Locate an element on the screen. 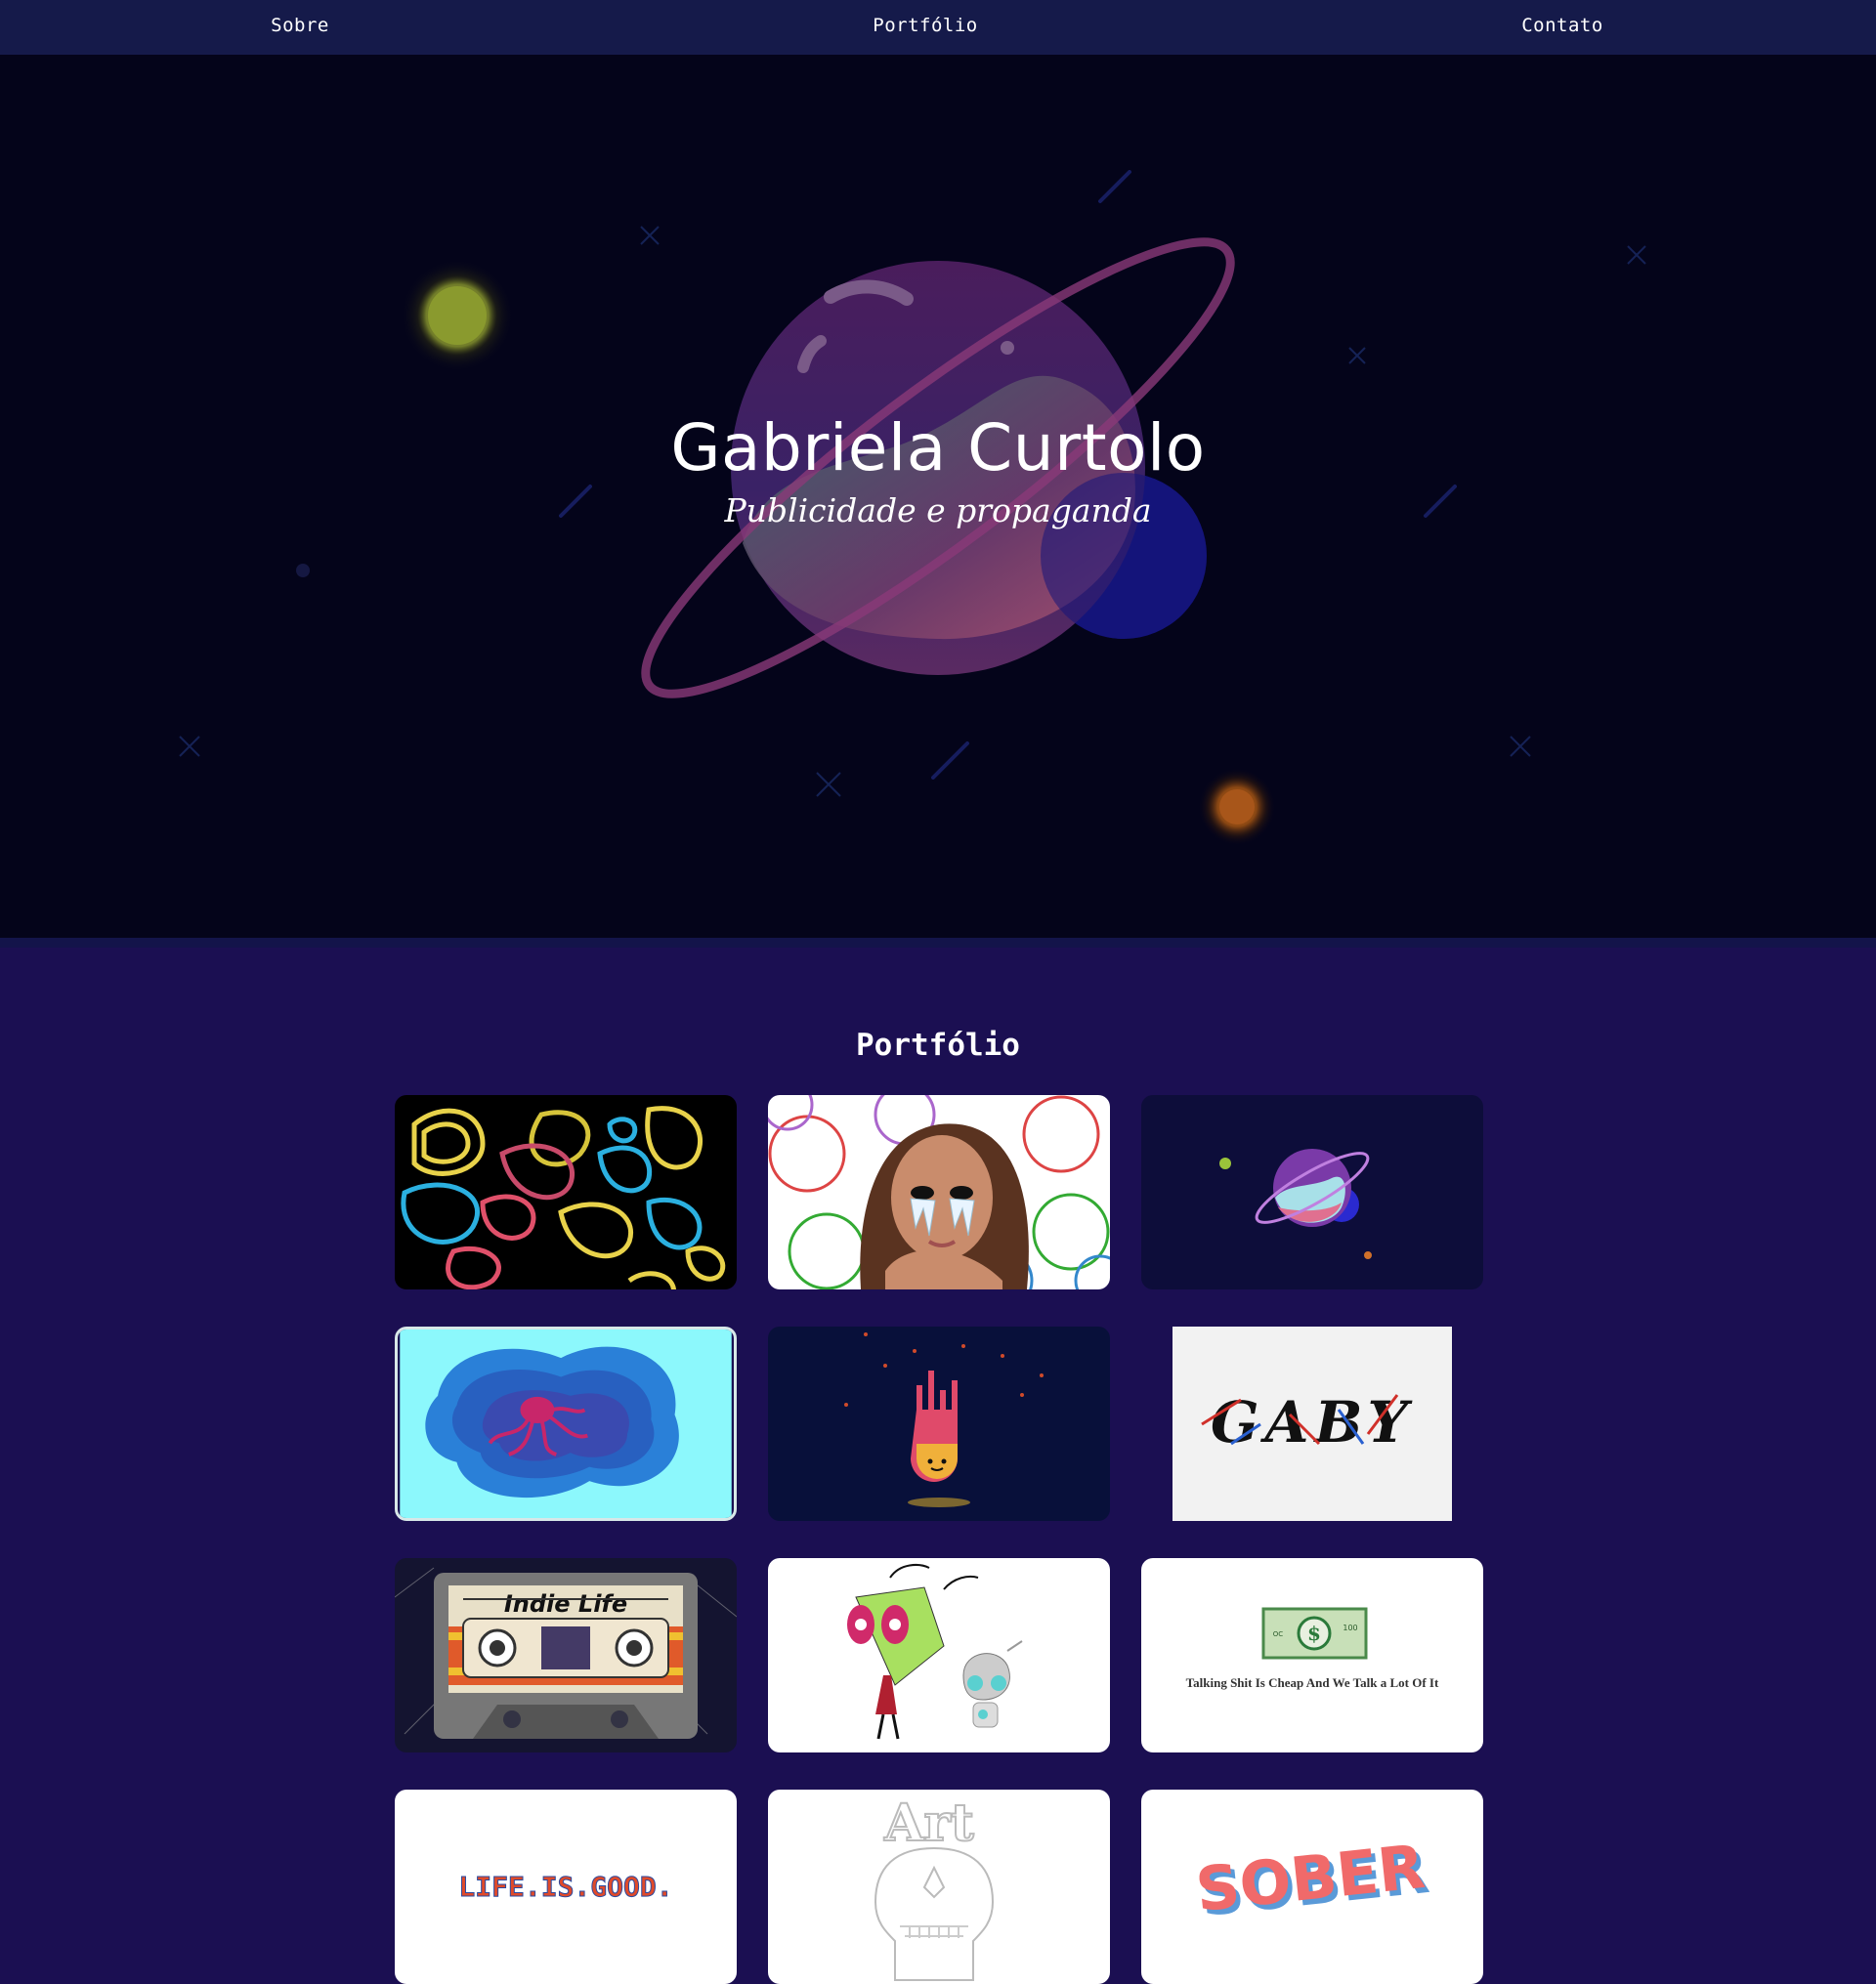  portfolio-card-invader-zim is located at coordinates (939, 1655).